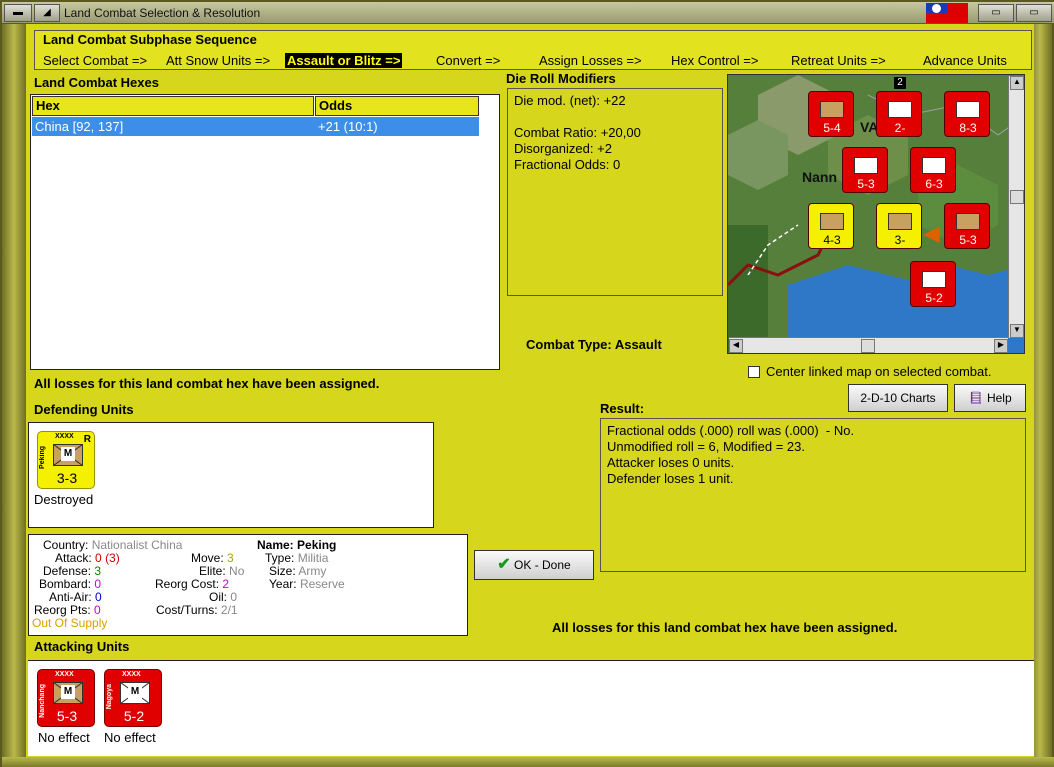 The height and width of the screenshot is (767, 1054). What do you see at coordinates (594, 344) in the screenshot?
I see `combat-type: Combat Type: Assault` at bounding box center [594, 344].